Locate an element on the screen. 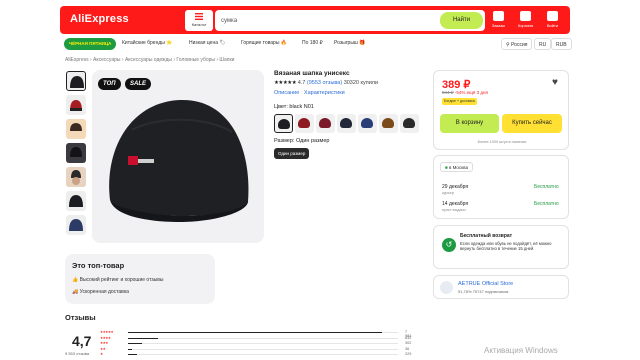  truck-icon: 🚚 is located at coordinates (75, 292).